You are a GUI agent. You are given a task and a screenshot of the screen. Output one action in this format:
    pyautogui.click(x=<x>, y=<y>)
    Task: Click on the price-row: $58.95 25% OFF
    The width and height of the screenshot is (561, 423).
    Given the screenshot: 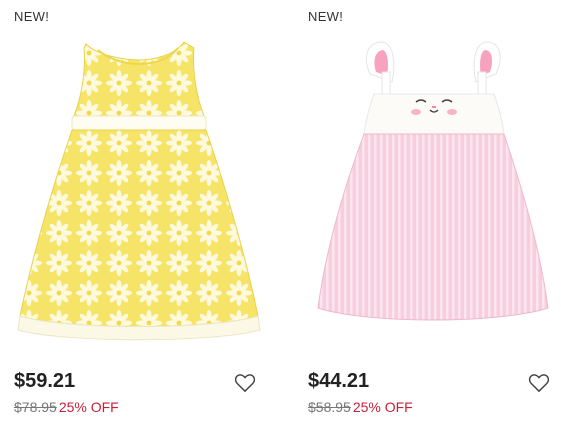 What is the action you would take?
    pyautogui.click(x=360, y=407)
    